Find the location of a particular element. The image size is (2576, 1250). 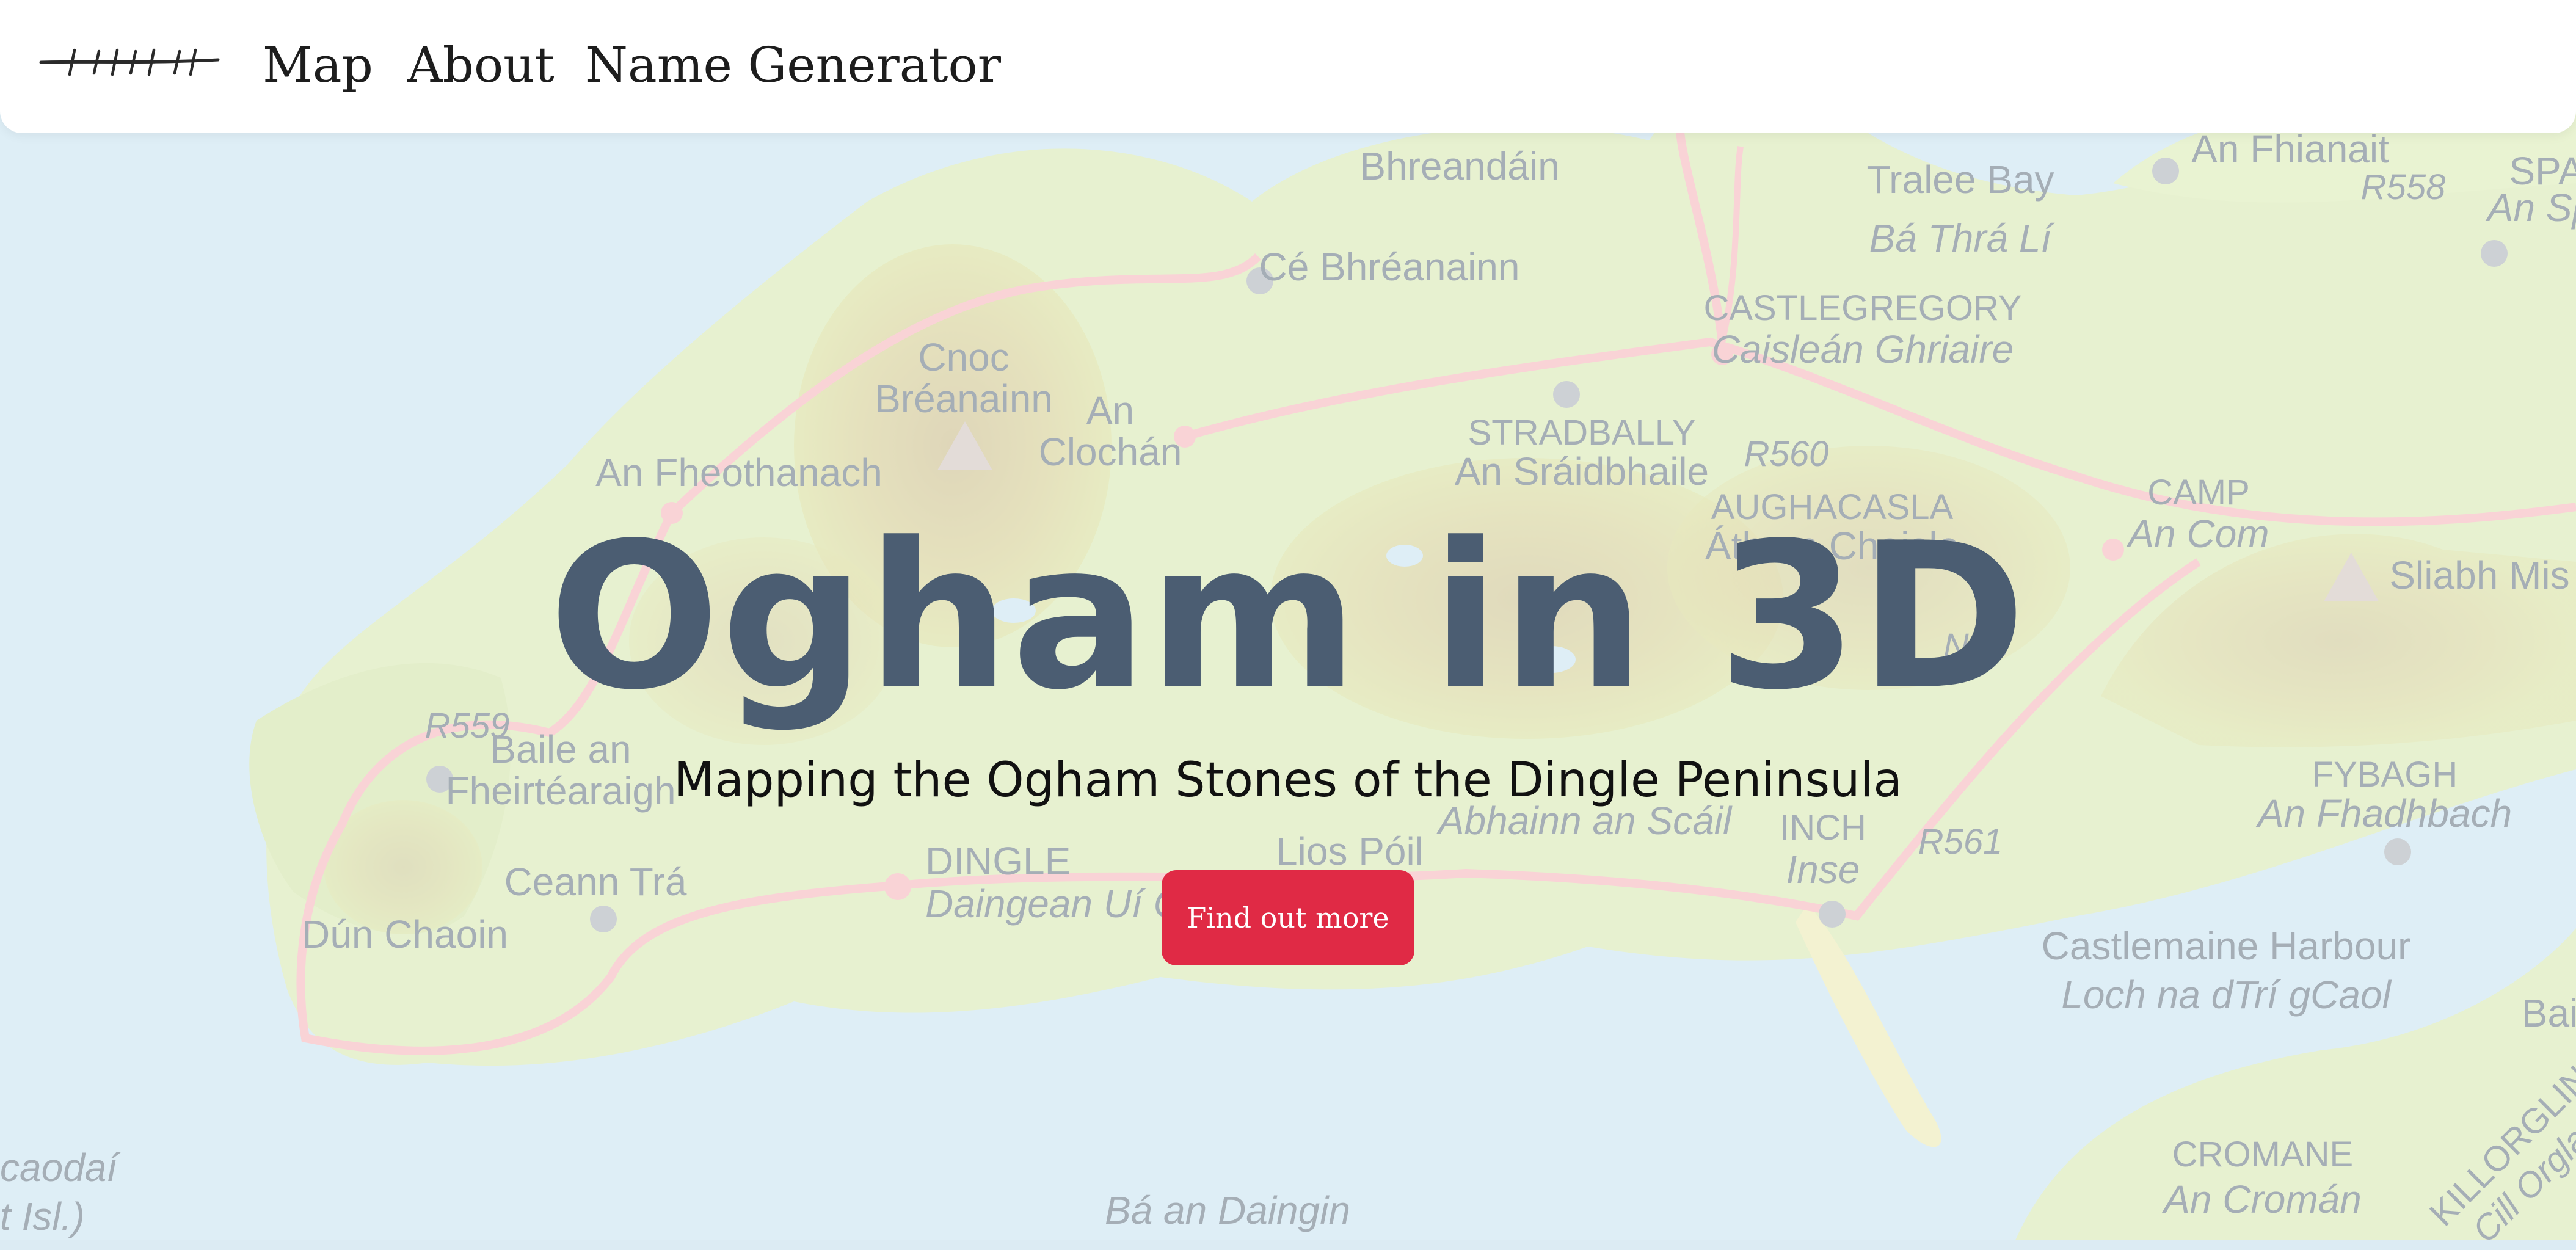

map-label: t Isl.) is located at coordinates (42, 1216).